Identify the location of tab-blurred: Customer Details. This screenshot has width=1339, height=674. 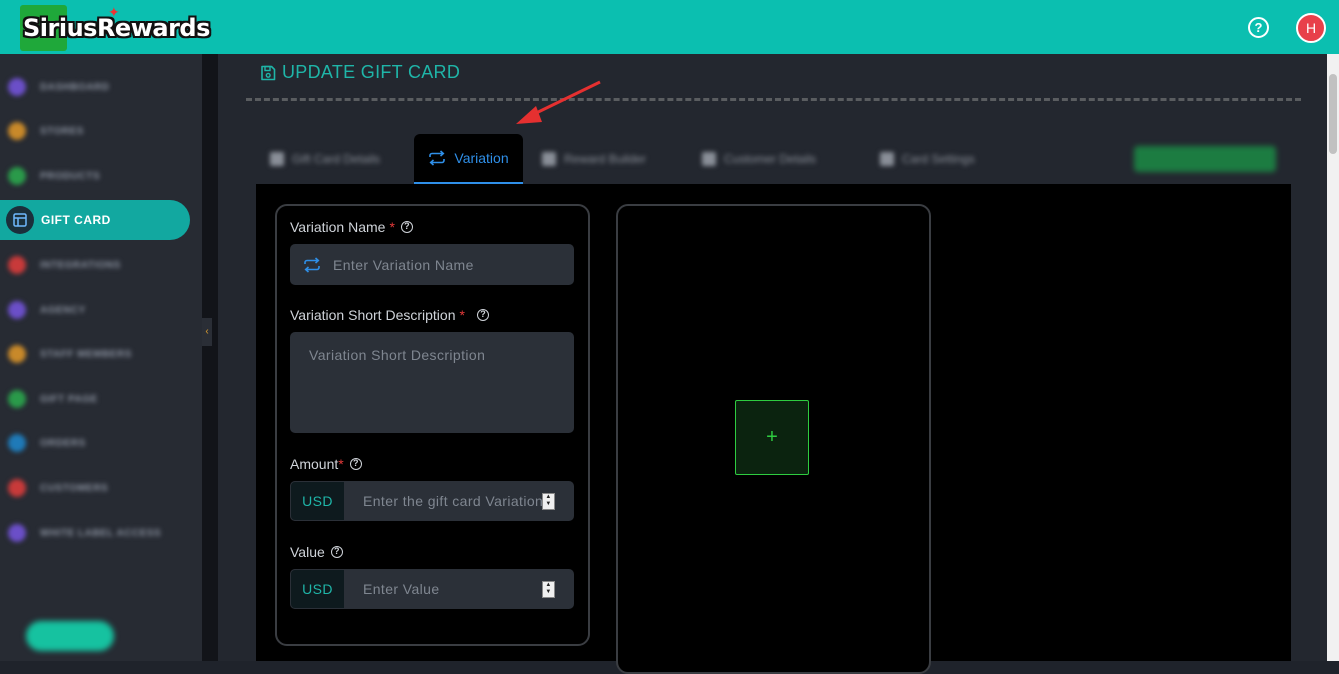
(759, 159).